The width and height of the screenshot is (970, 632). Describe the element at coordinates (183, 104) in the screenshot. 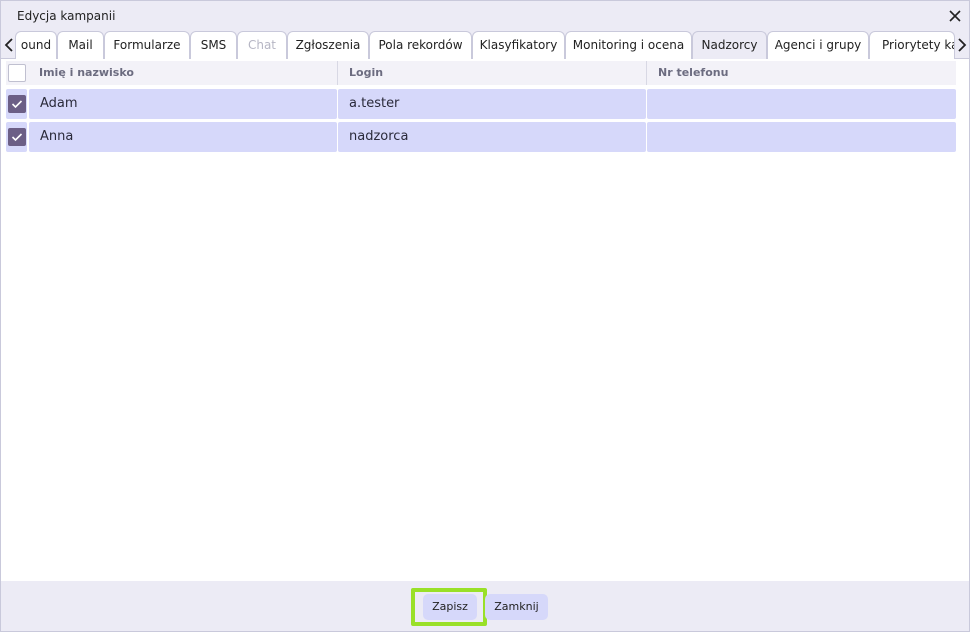

I see `cell-name: Adam` at that location.